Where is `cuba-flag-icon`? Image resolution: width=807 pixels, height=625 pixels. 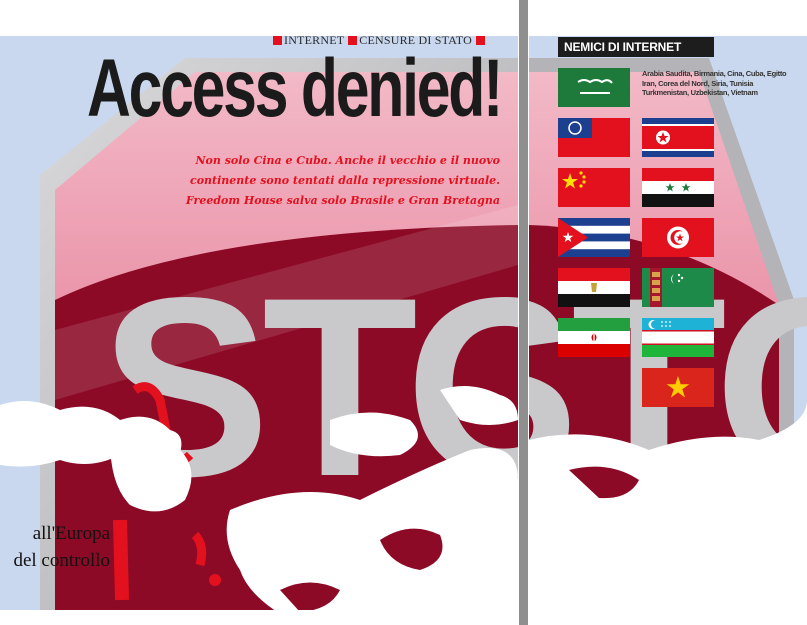 cuba-flag-icon is located at coordinates (594, 237).